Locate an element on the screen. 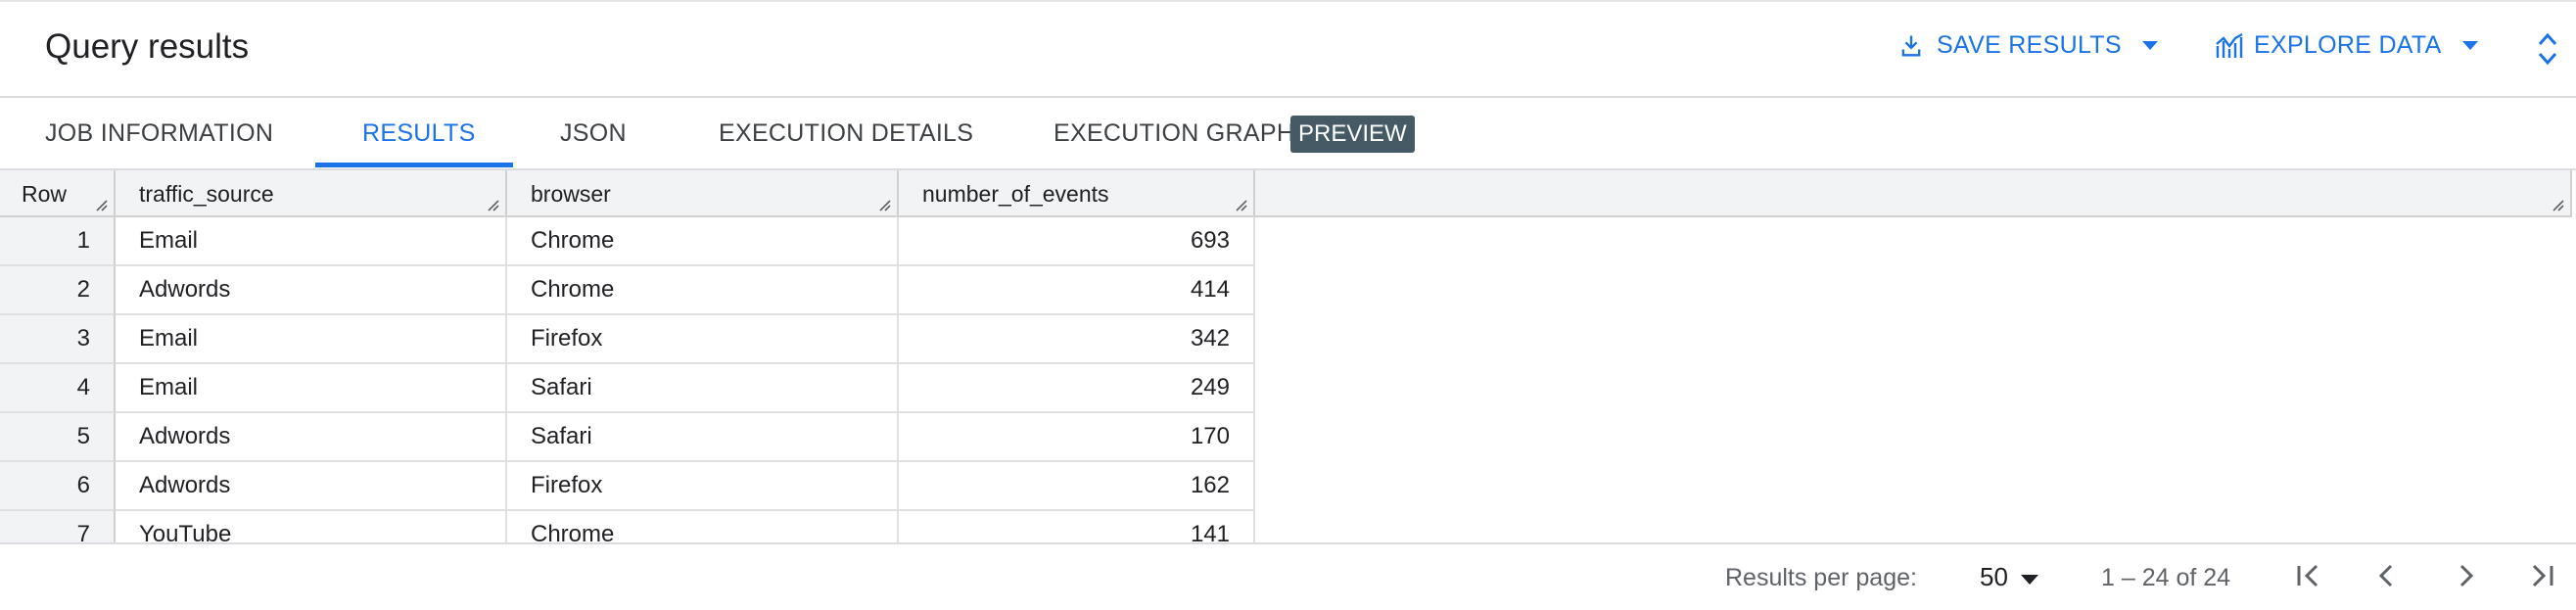  column-header-row: Row is located at coordinates (58, 193).